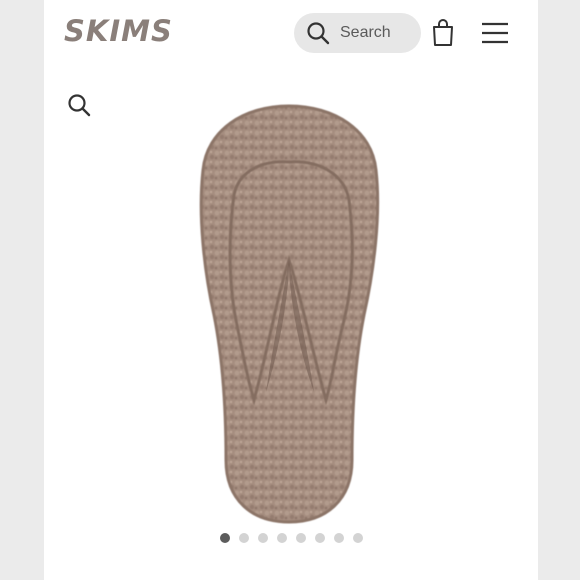  I want to click on shopping-bag-icon, so click(443, 33).